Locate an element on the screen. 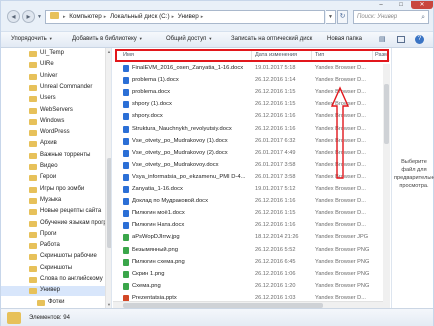  sidebar-item: Univer is located at coordinates (53, 77).